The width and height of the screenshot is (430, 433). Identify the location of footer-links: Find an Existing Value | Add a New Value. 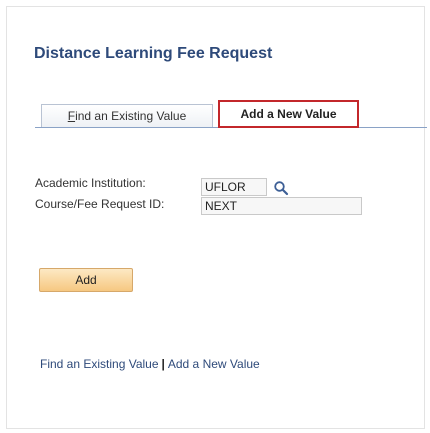
(150, 364).